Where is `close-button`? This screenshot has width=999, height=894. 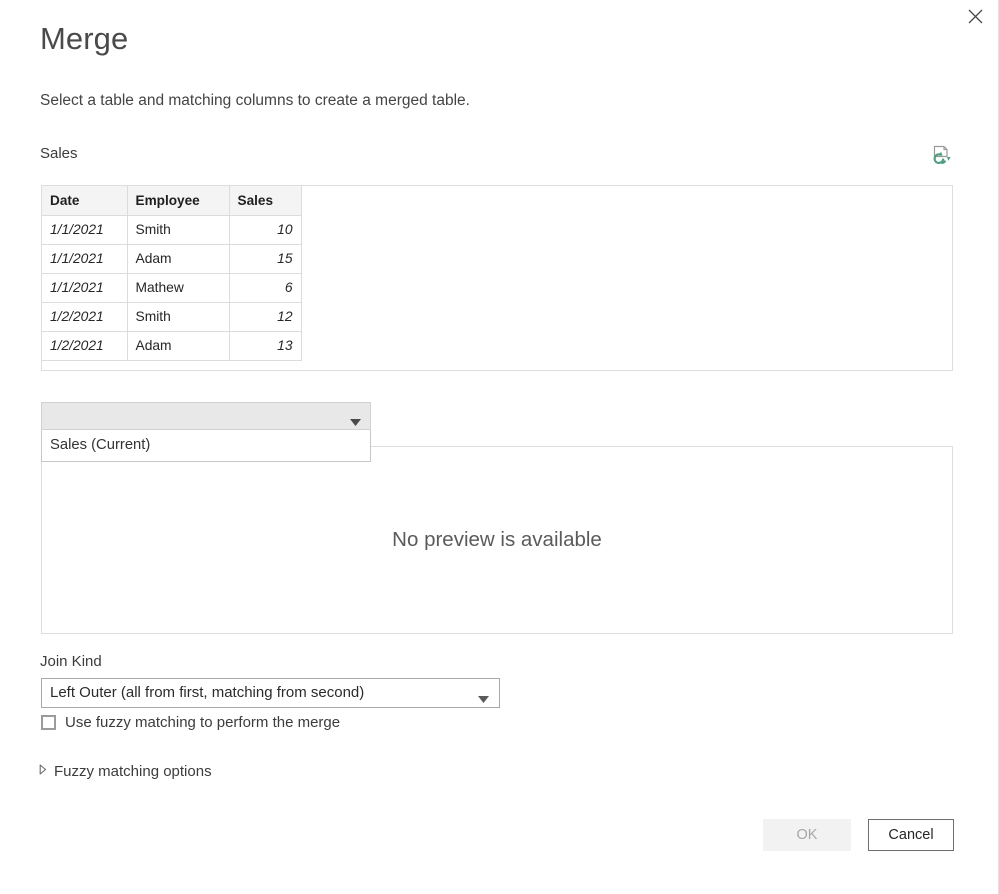
close-button is located at coordinates (975, 16).